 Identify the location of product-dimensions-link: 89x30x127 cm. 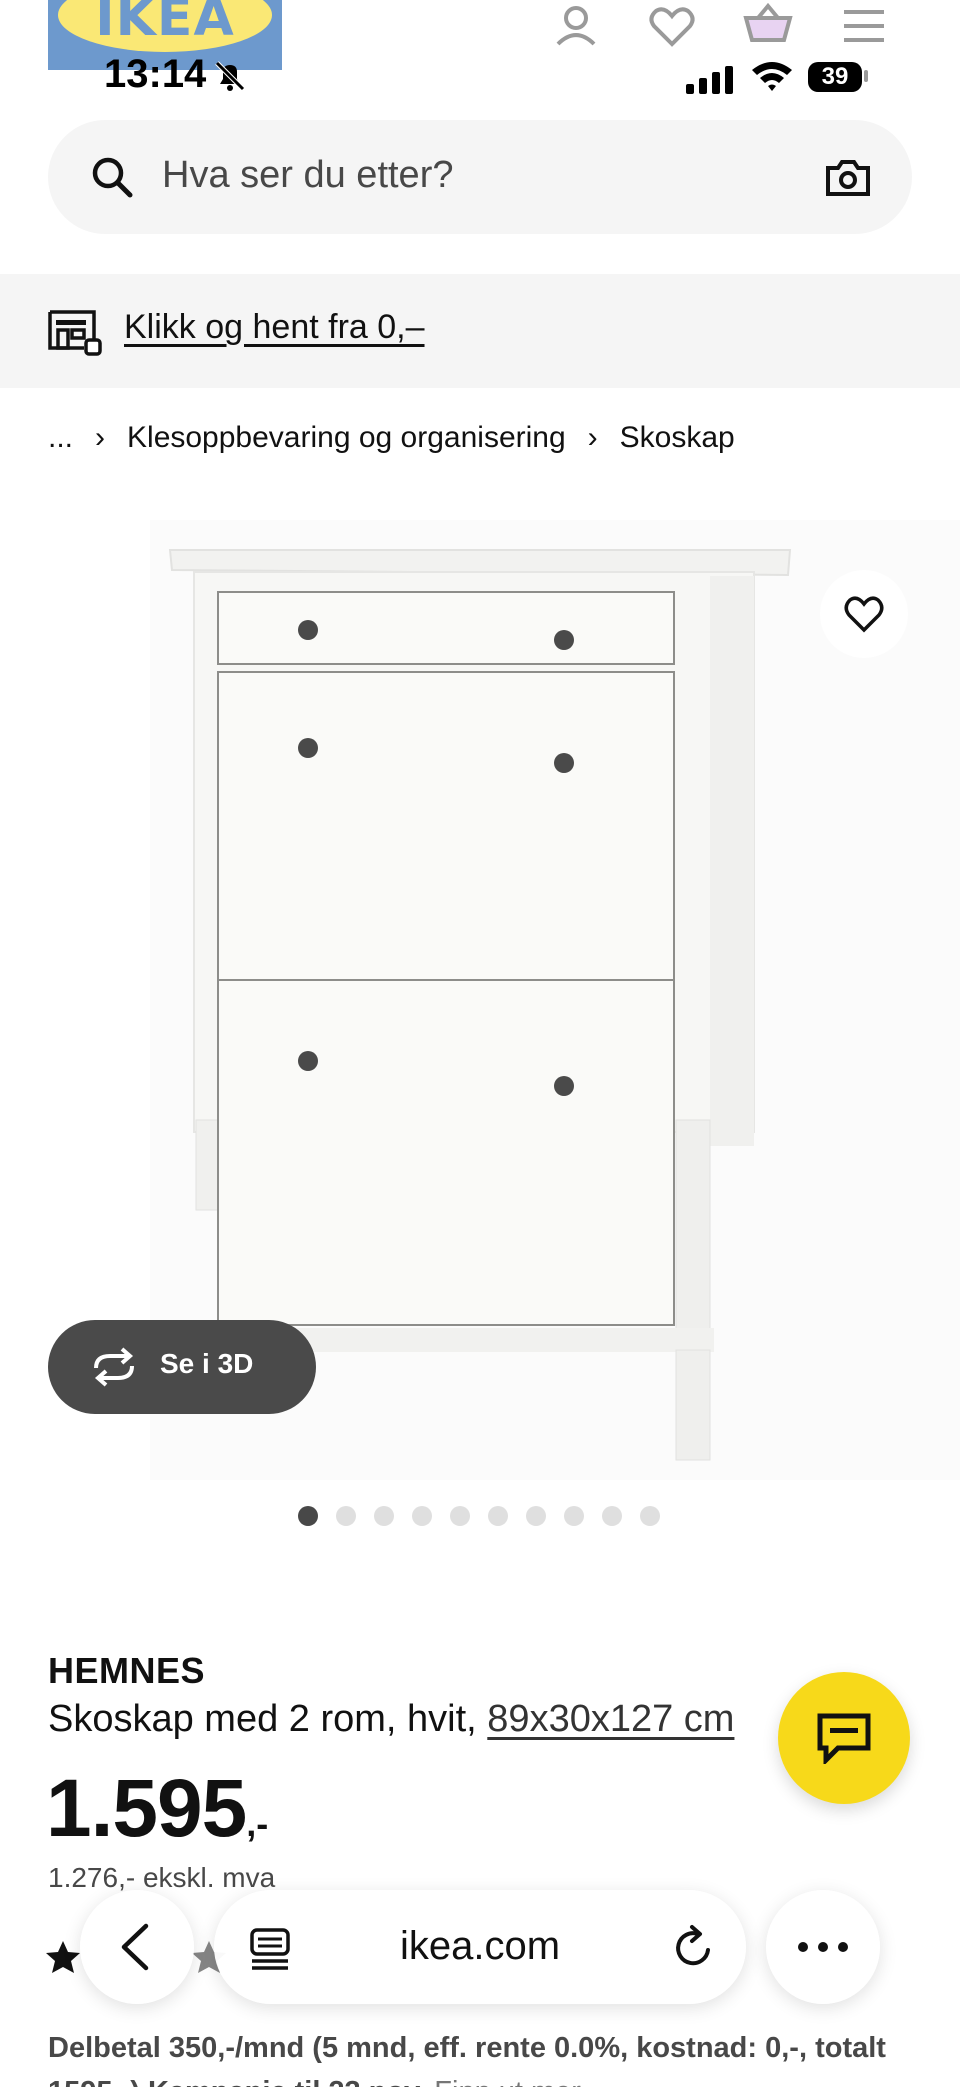
(610, 1719).